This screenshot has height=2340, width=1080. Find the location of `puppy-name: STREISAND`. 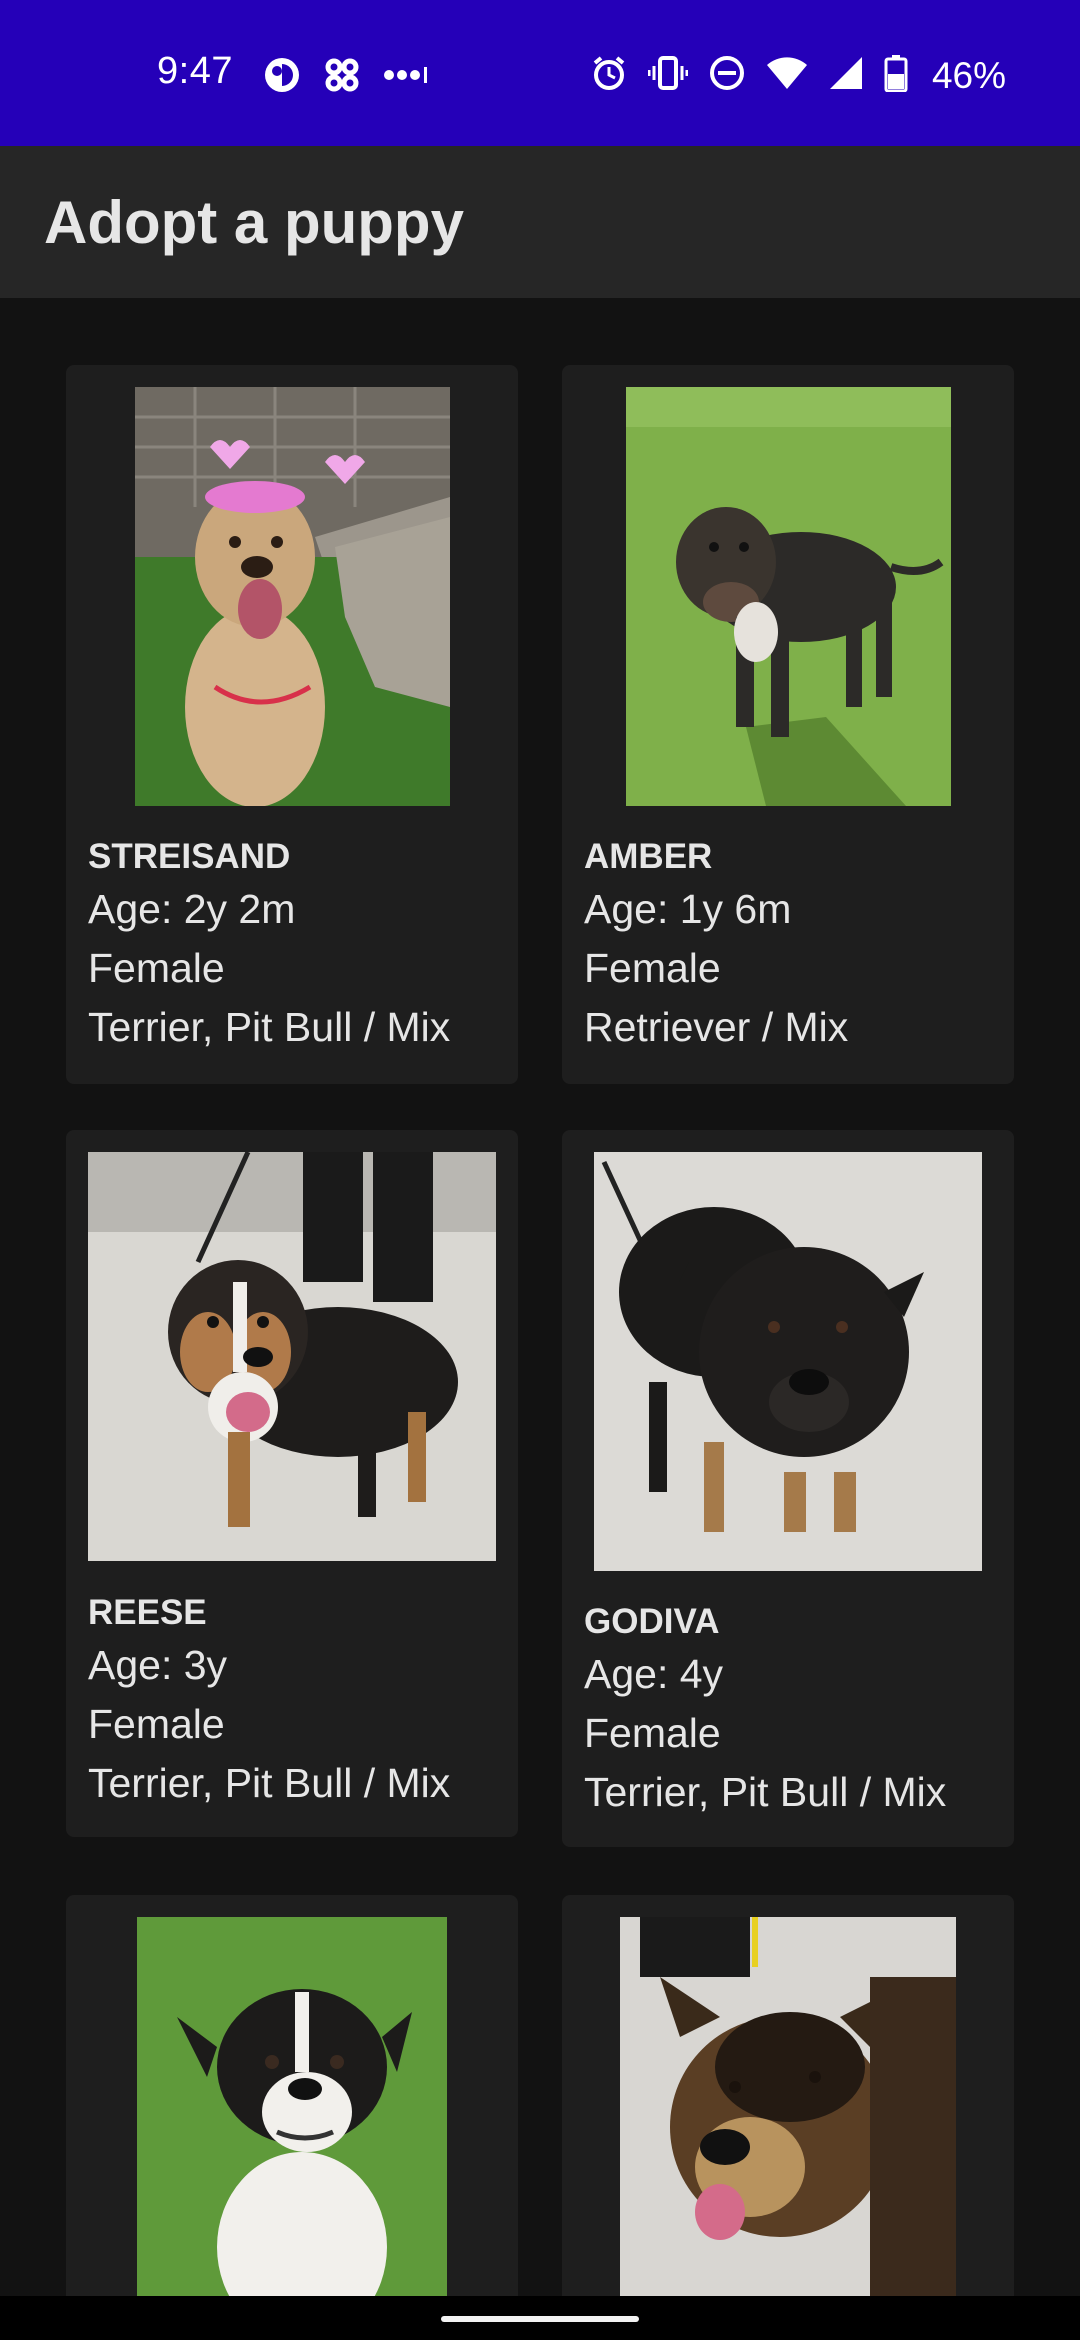

puppy-name: STREISAND is located at coordinates (189, 856).